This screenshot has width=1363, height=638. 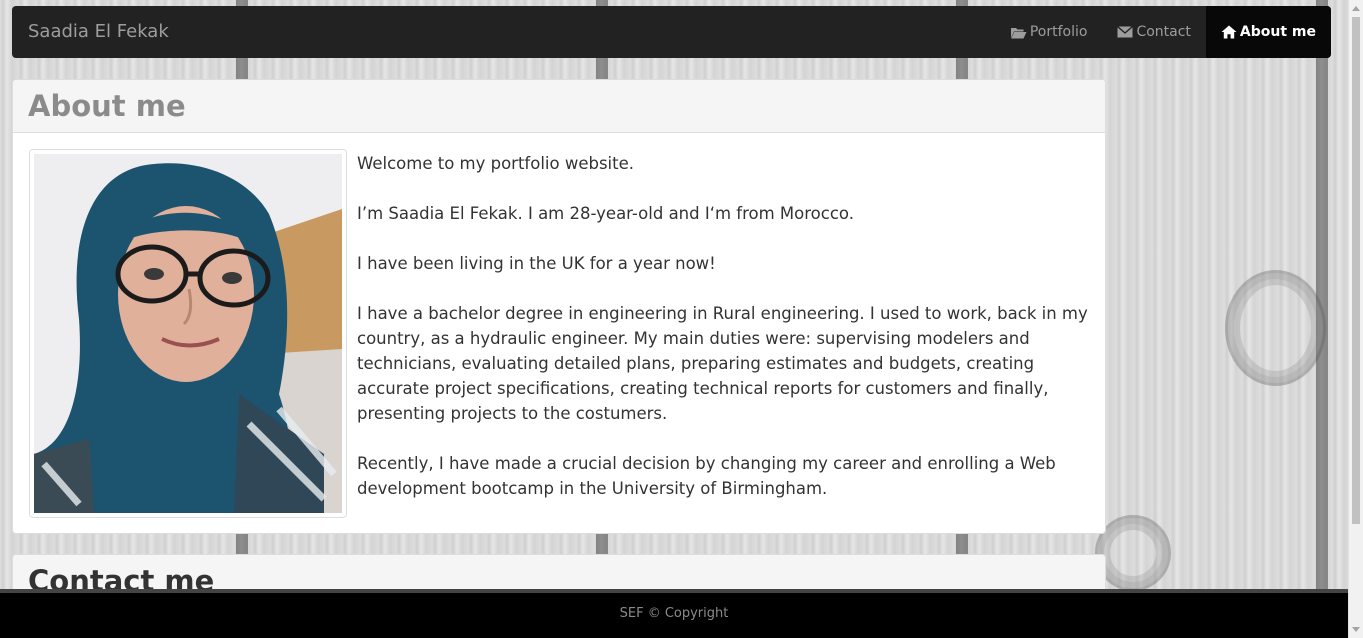 What do you see at coordinates (1018, 32) in the screenshot?
I see `folder-open-icon` at bounding box center [1018, 32].